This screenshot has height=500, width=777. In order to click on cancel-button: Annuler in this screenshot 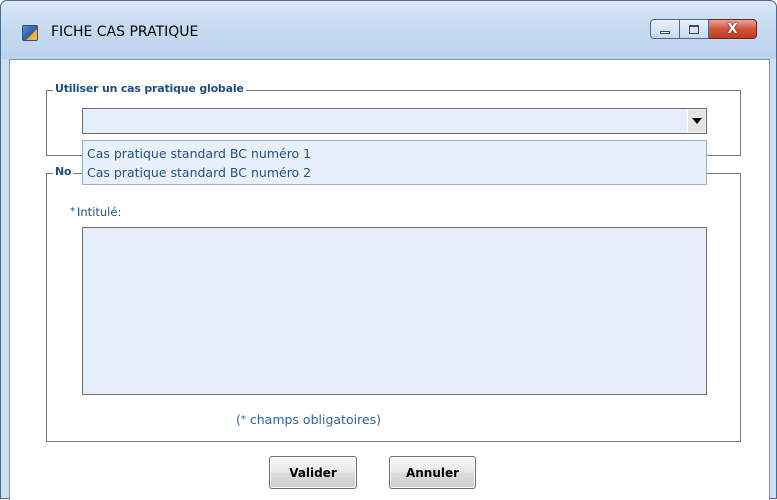, I will do `click(432, 472)`.